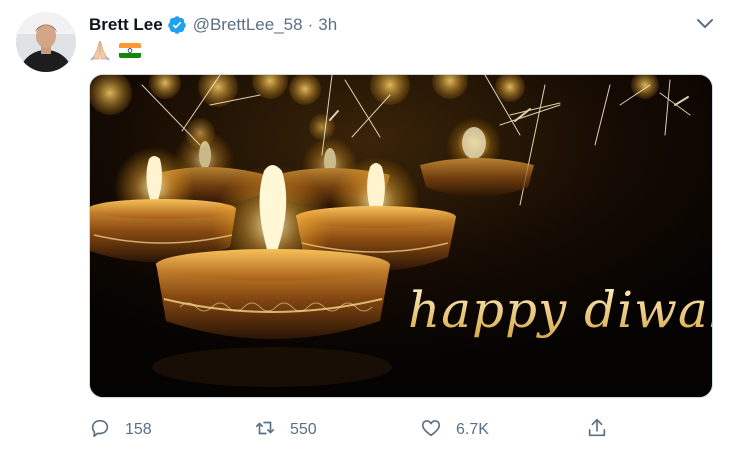  What do you see at coordinates (115, 50) in the screenshot?
I see `tweet-text` at bounding box center [115, 50].